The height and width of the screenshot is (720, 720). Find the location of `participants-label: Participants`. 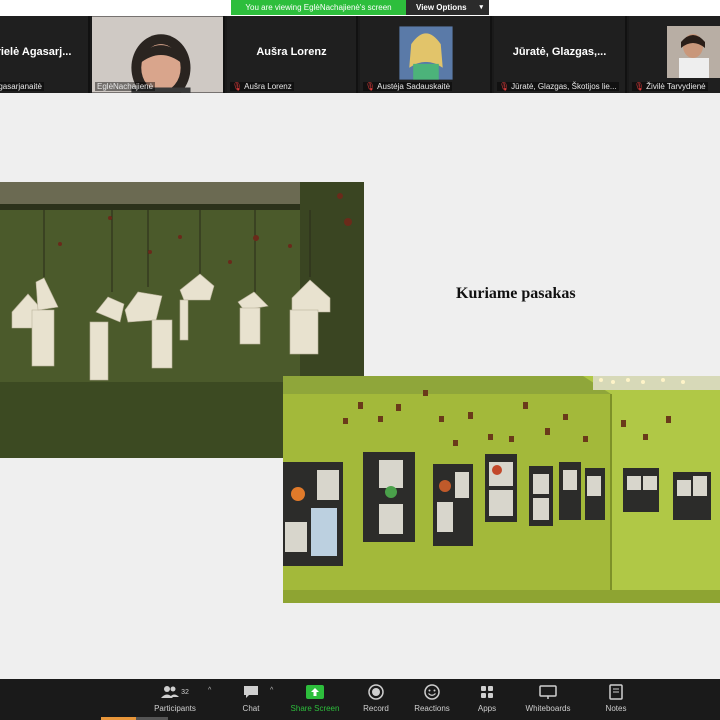

participants-label: Participants is located at coordinates (175, 708).